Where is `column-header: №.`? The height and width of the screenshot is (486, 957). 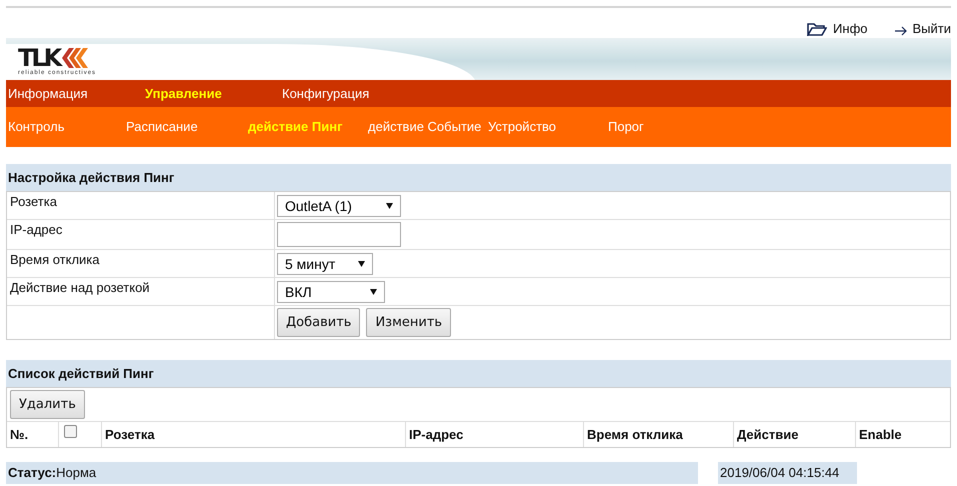
column-header: №. is located at coordinates (33, 434).